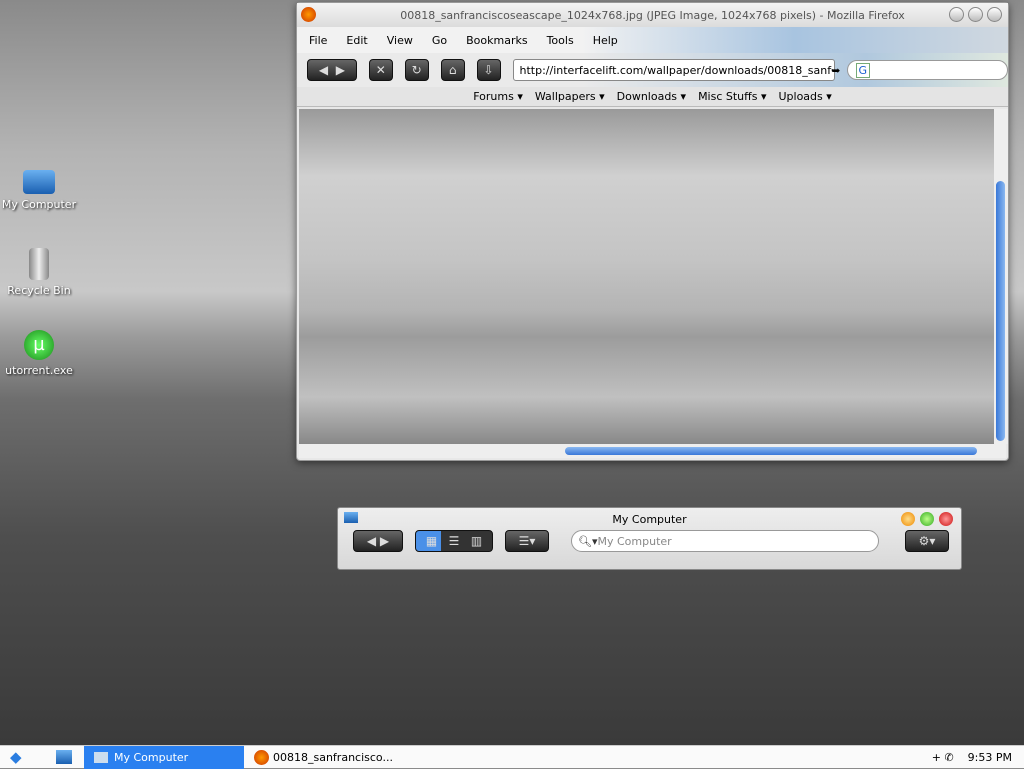 This screenshot has height=769, width=1024. I want to click on search-placeholder: My Computer, so click(634, 541).